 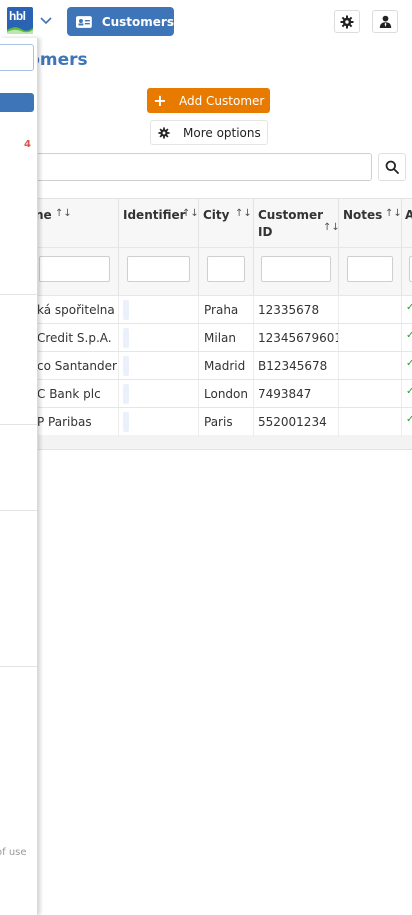 I want to click on filter-input-city, so click(x=226, y=269).